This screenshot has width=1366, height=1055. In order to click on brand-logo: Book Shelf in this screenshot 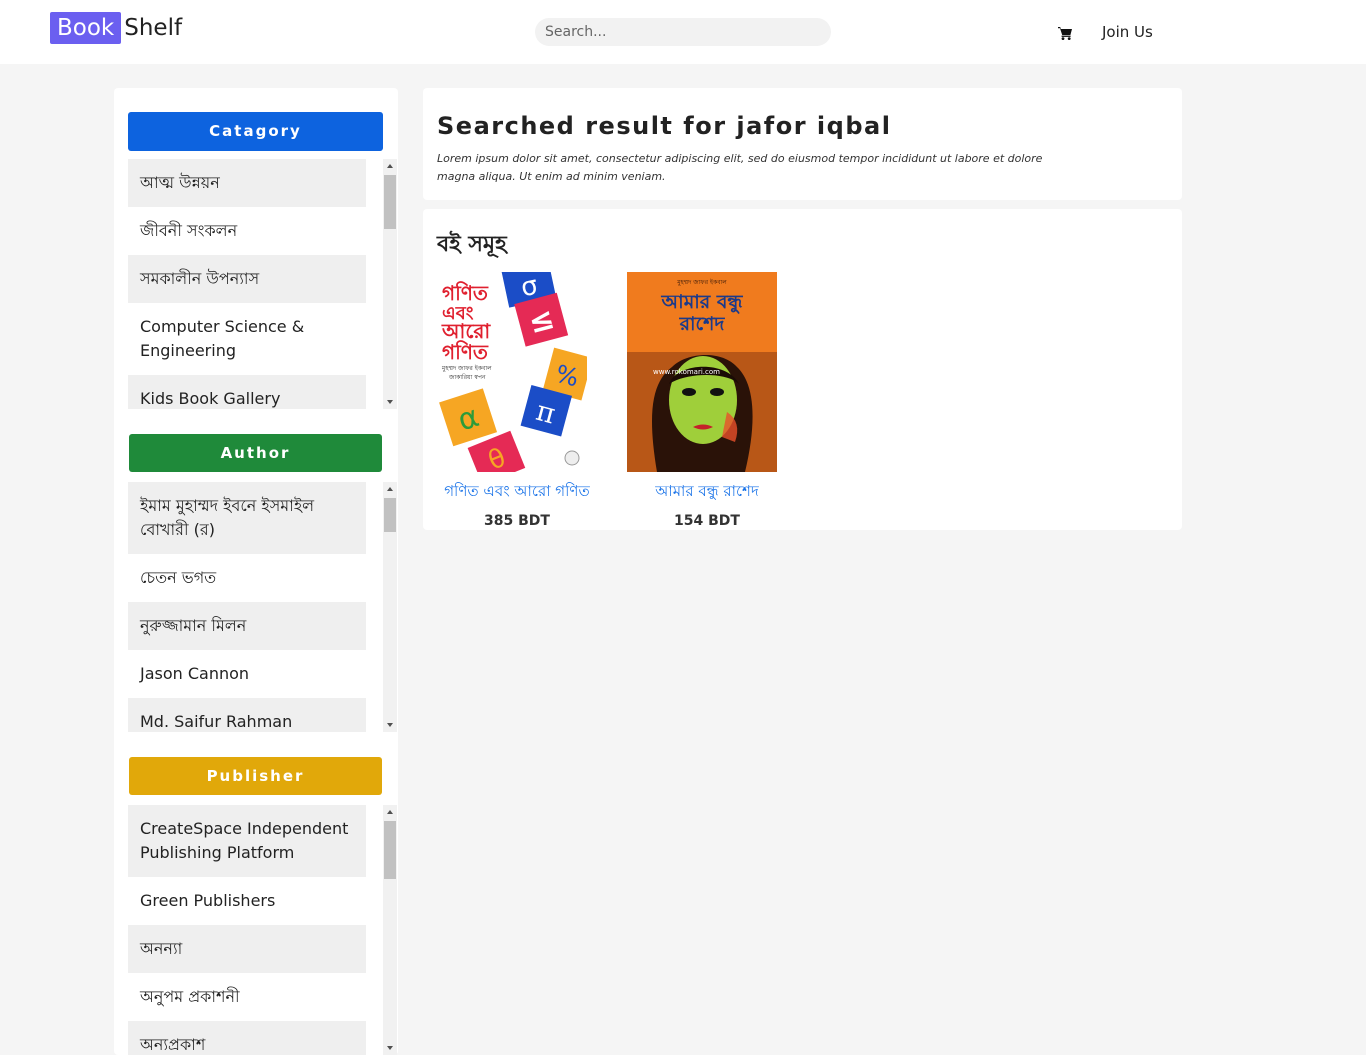, I will do `click(116, 28)`.